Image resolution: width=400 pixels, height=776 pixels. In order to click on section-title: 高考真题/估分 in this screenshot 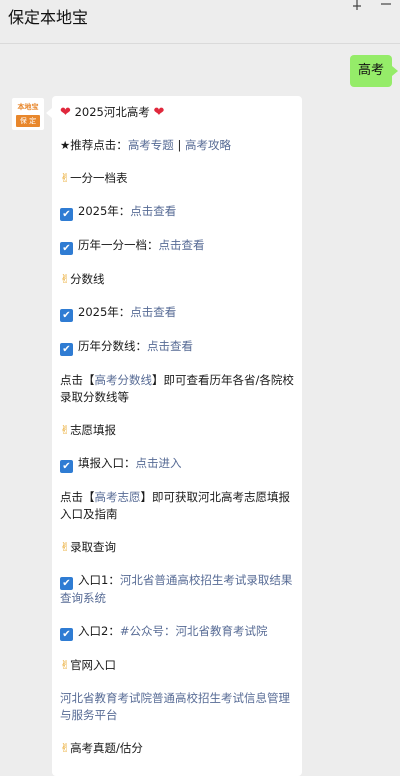, I will do `click(106, 748)`.